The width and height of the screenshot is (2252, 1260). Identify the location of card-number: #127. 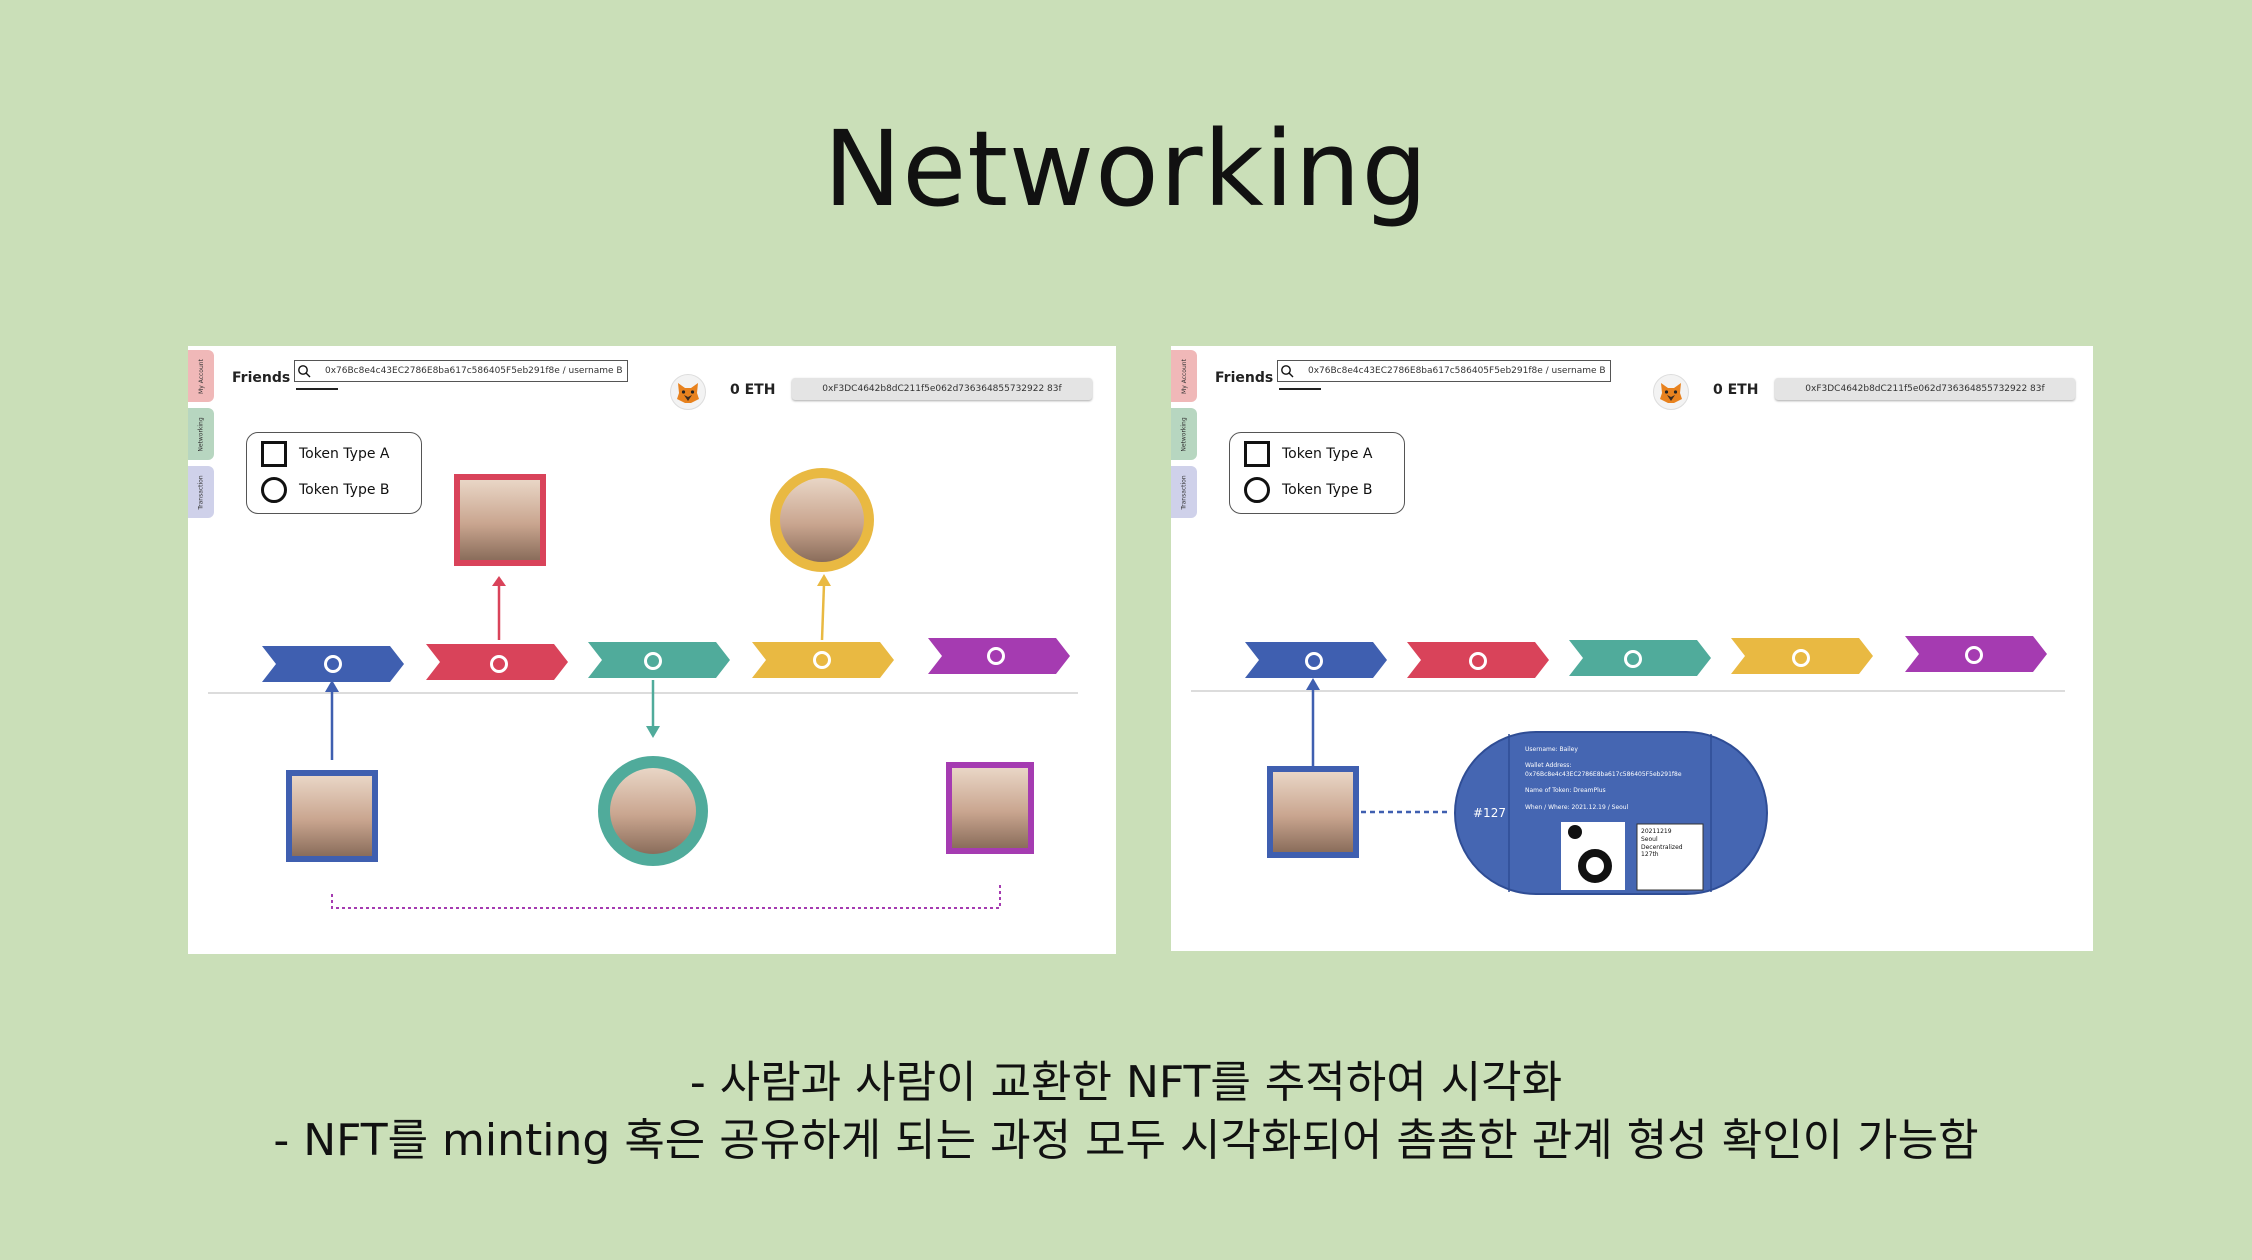
(1489, 813).